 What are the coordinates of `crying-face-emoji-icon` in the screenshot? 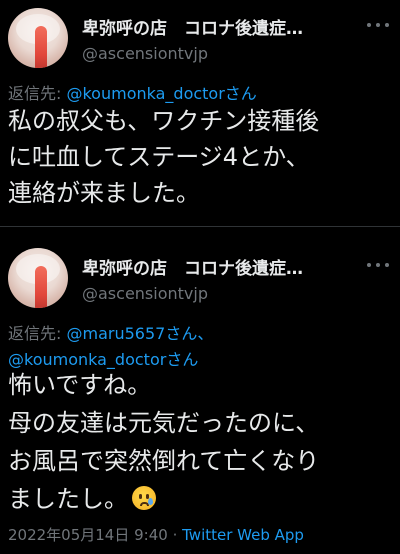 It's located at (144, 498).